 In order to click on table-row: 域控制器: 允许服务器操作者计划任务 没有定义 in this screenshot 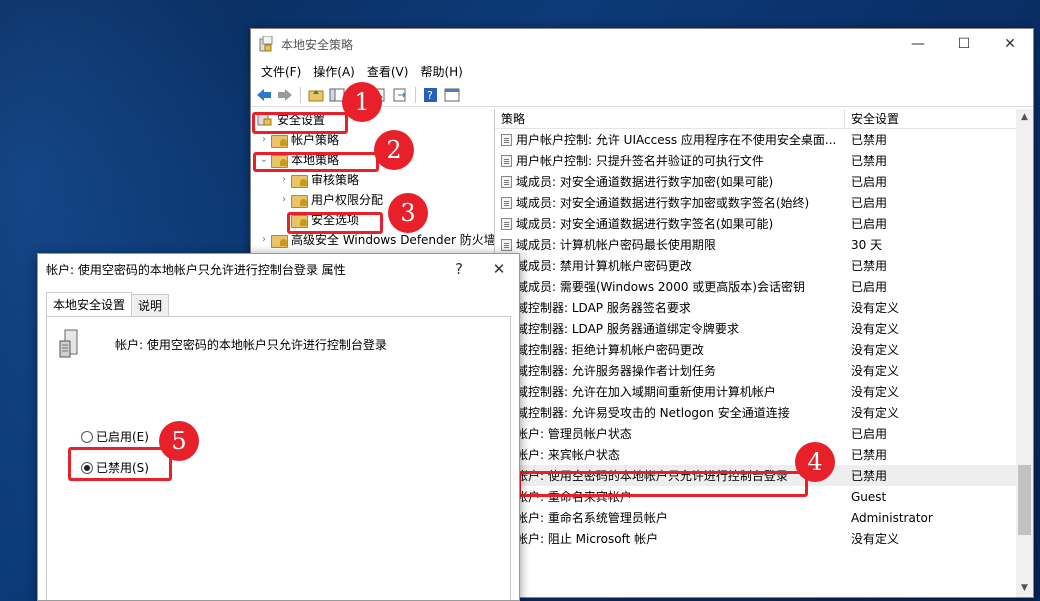, I will do `click(764, 370)`.